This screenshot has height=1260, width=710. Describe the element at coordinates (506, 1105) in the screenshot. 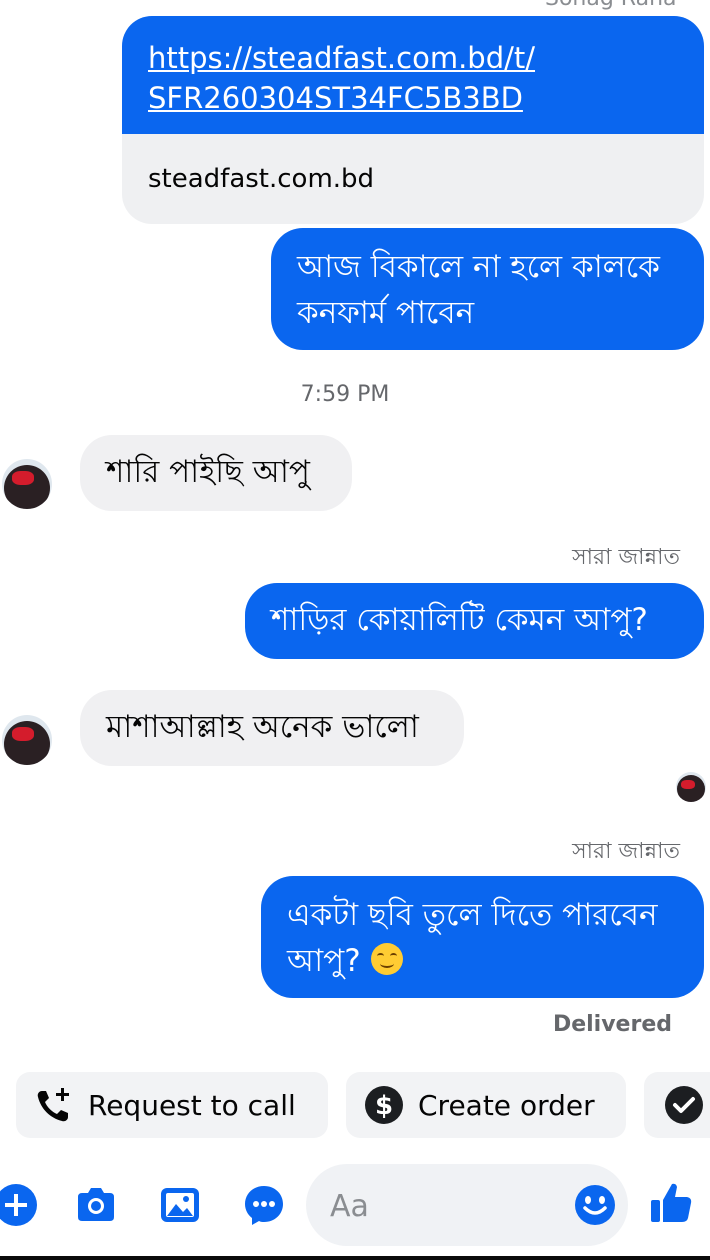

I see `create-order-label: Create order` at that location.